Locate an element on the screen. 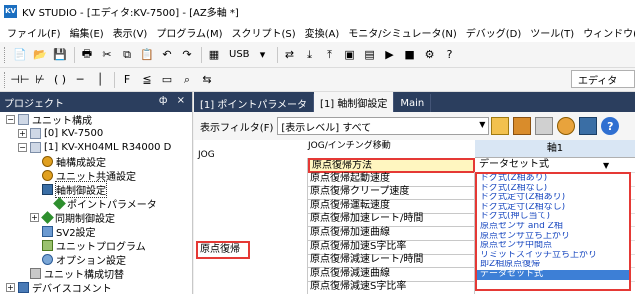 This screenshot has height=294, width=635. filter-select: [表示レベル] すべて ▼ is located at coordinates (383, 126).